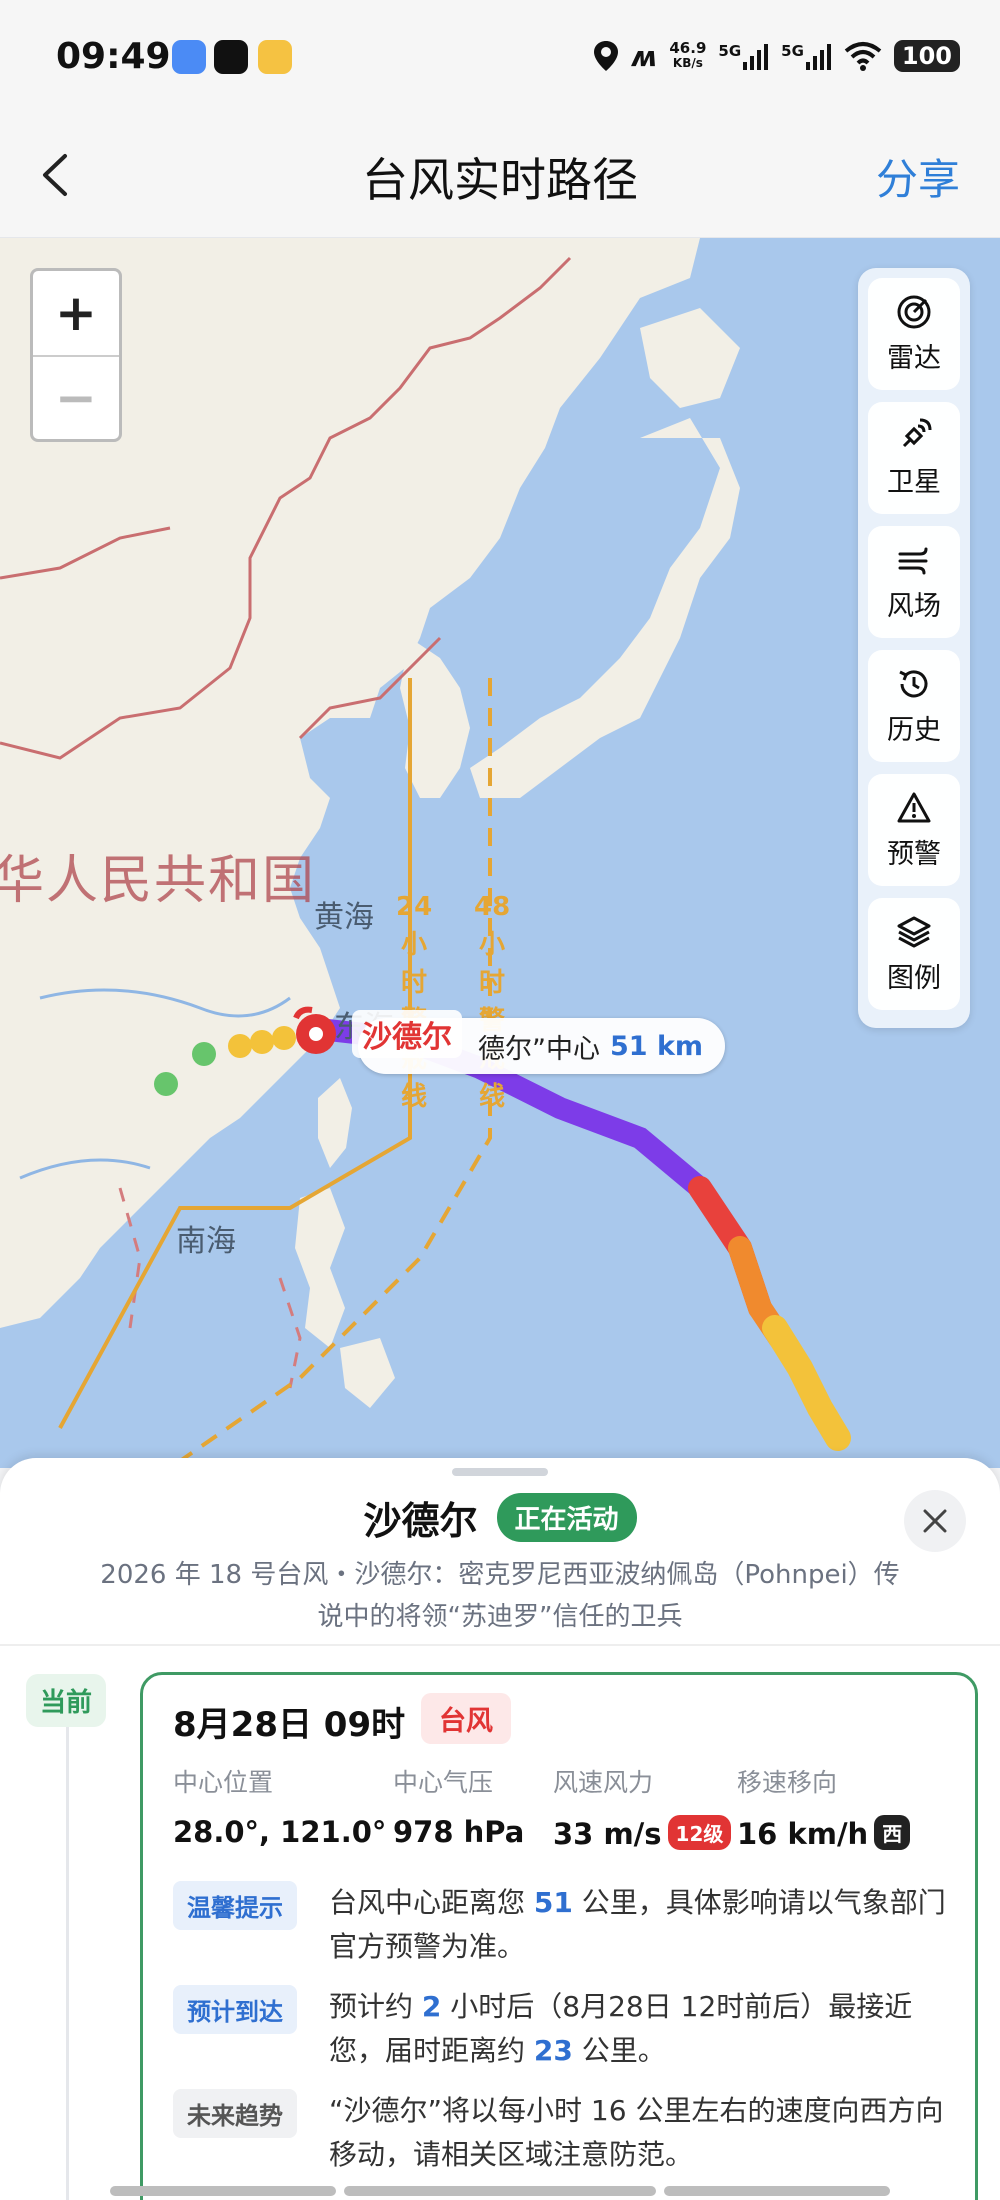  Describe the element at coordinates (235, 1905) in the screenshot. I see `tip-tag-reminder: 温馨提示` at that location.